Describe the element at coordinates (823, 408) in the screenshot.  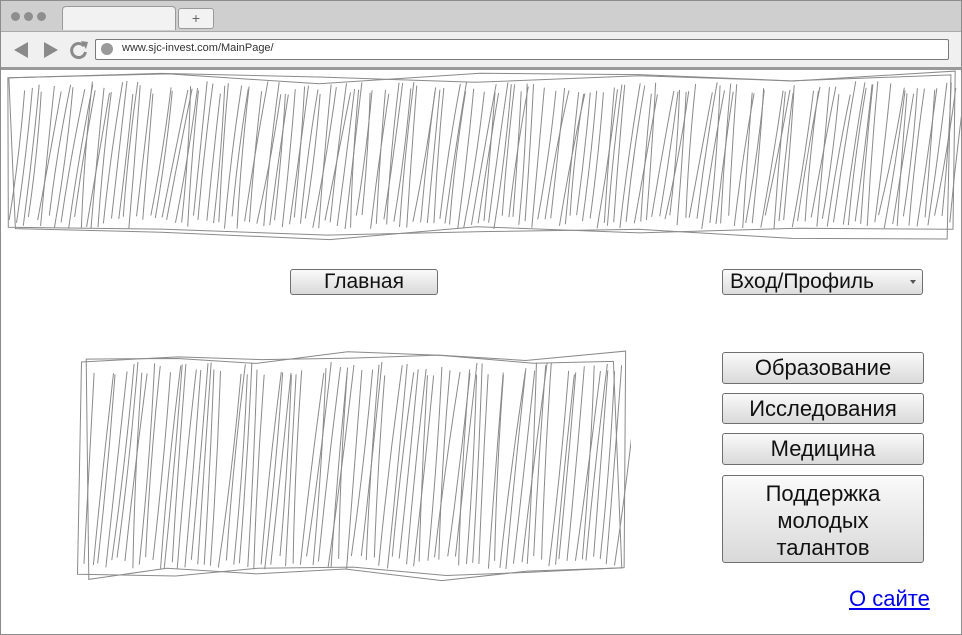
I see `research-button: Исследования` at that location.